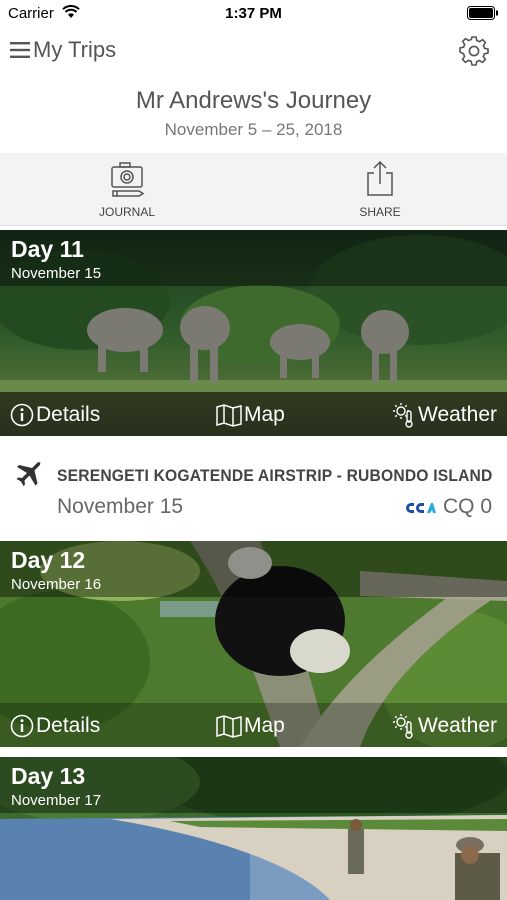 The image size is (507, 900). Describe the element at coordinates (126, 212) in the screenshot. I see `journal-label: JOURNAL` at that location.